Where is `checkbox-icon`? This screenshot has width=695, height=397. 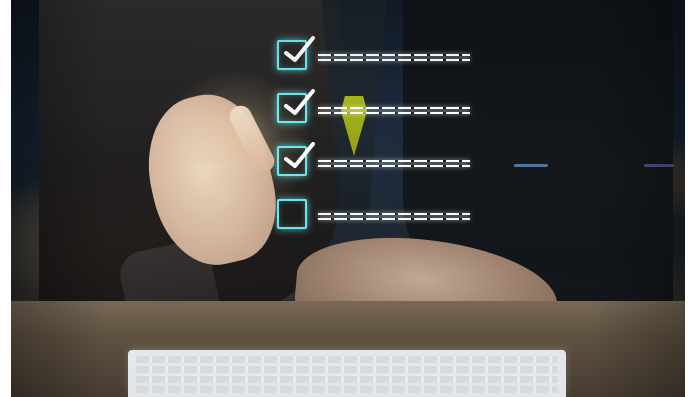
checkbox-icon is located at coordinates (292, 214).